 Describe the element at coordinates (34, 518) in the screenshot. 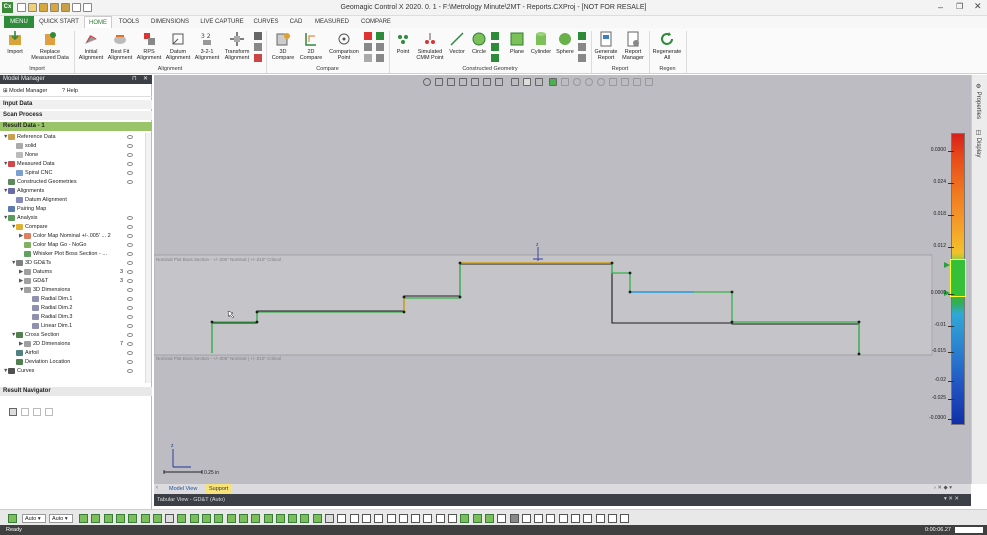

I see `auto-select-1: Auto ▾` at that location.